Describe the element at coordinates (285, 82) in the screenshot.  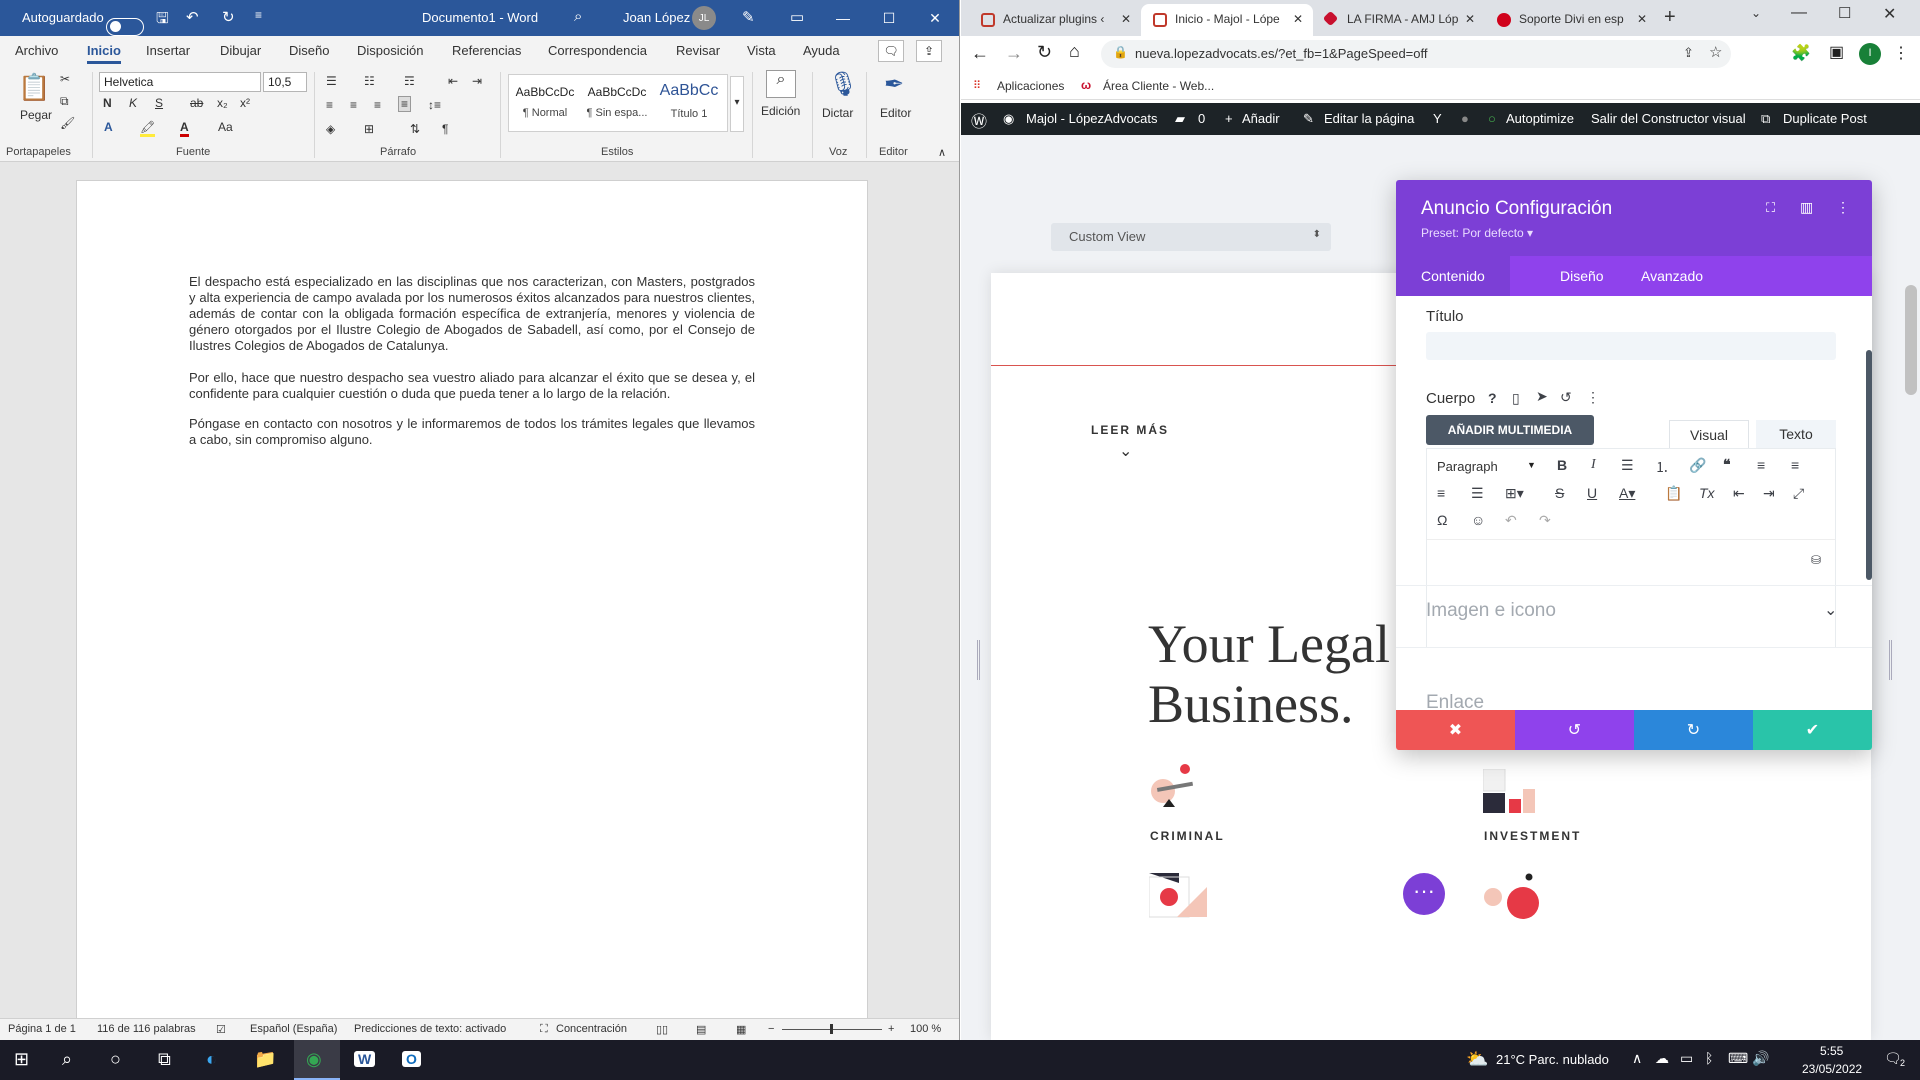
I see `font-size-field: 10,5` at that location.